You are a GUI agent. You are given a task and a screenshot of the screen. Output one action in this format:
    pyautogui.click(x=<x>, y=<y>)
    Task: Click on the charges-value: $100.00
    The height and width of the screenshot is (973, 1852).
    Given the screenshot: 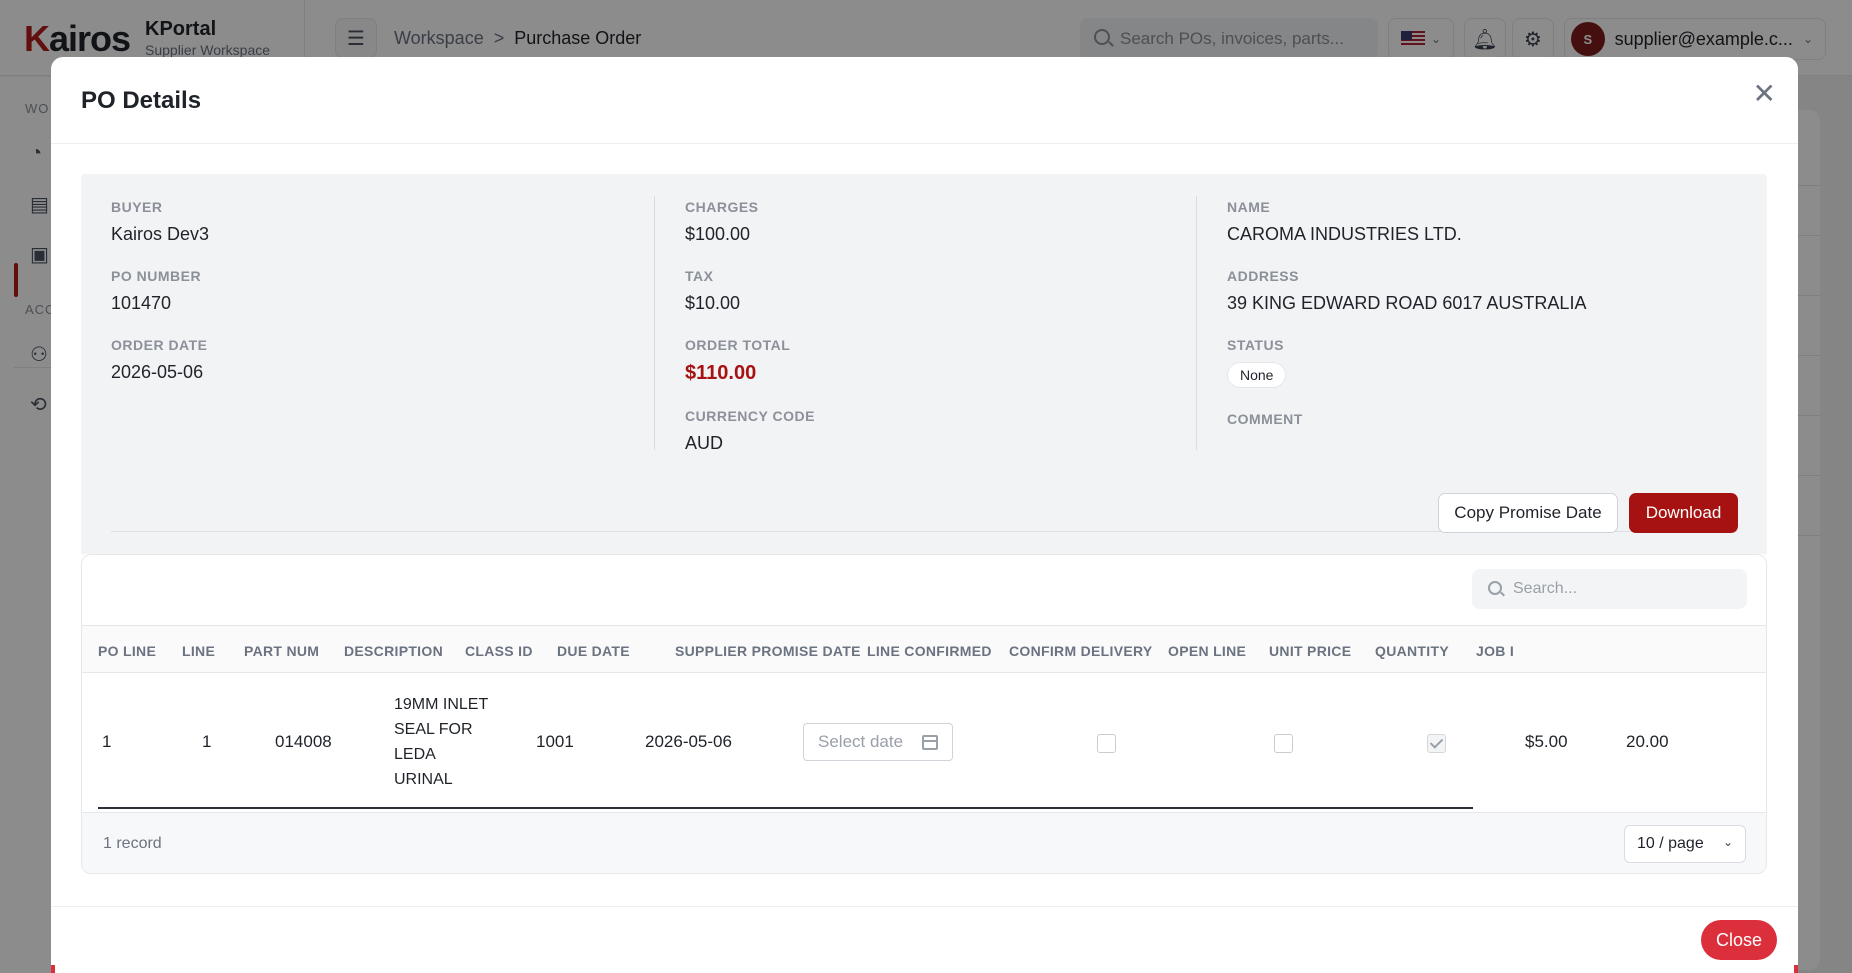 What is the action you would take?
    pyautogui.click(x=718, y=234)
    